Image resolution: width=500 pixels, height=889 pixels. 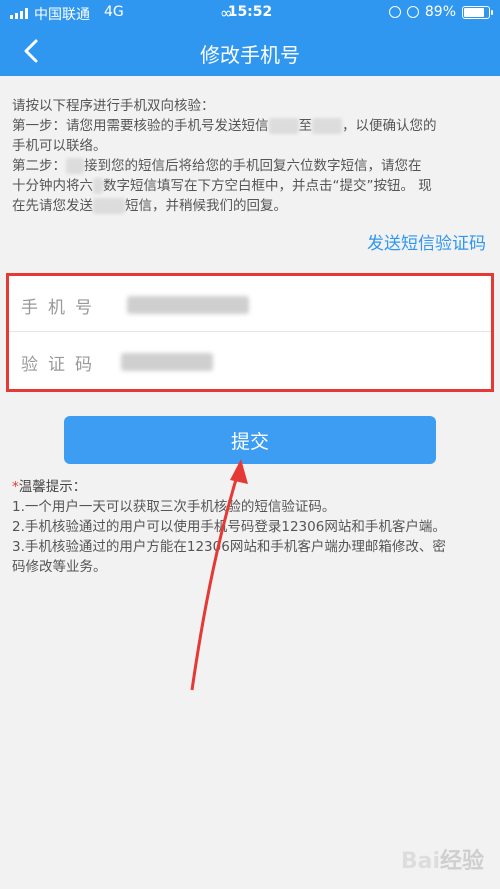 I want to click on instruction-line: 第一步：请您用需要核验的手机号发送短信至，以便确认您的, so click(x=224, y=126).